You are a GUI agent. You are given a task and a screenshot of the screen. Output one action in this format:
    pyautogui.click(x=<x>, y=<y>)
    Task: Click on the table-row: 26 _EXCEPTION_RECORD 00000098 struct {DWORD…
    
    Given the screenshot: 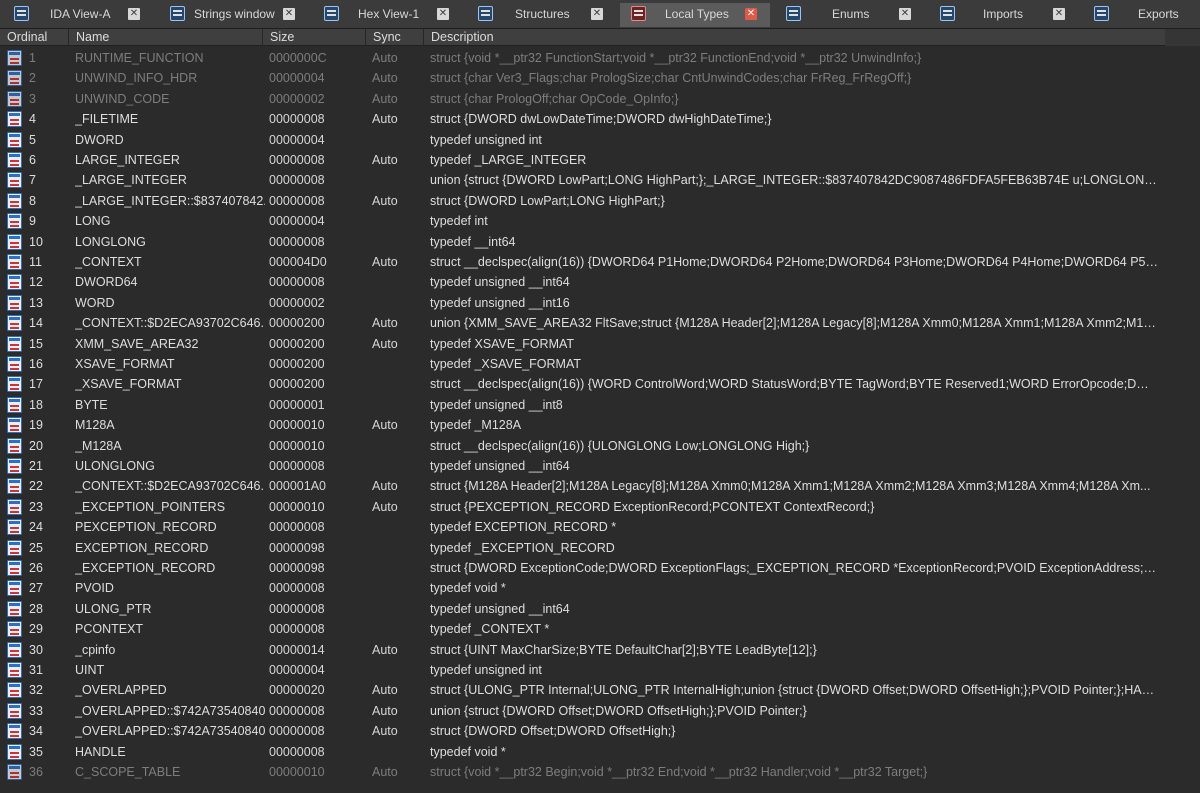 What is the action you would take?
    pyautogui.click(x=600, y=568)
    